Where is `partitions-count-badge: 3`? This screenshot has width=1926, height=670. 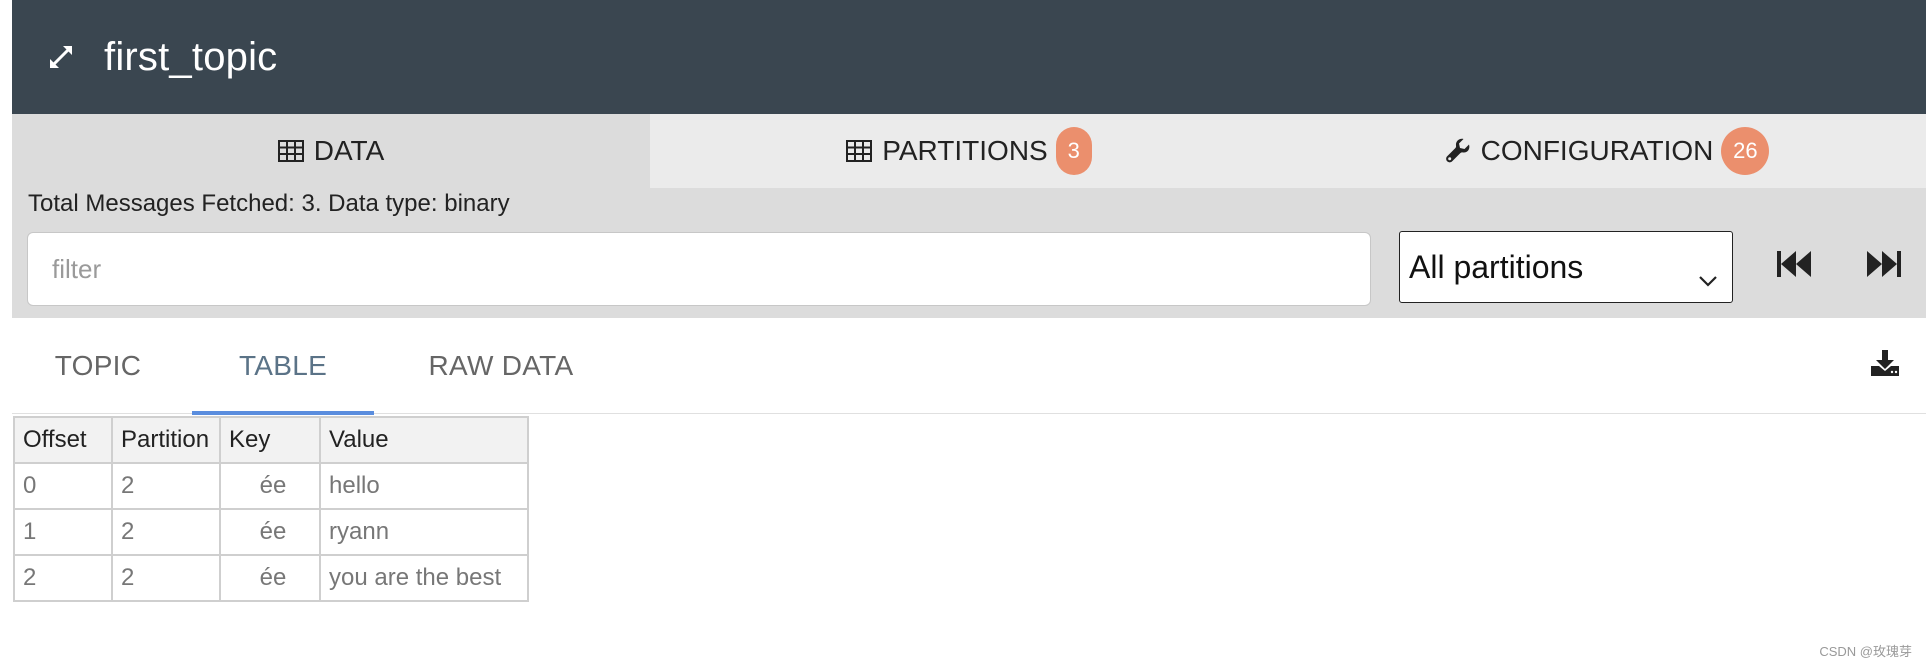
partitions-count-badge: 3 is located at coordinates (1073, 151).